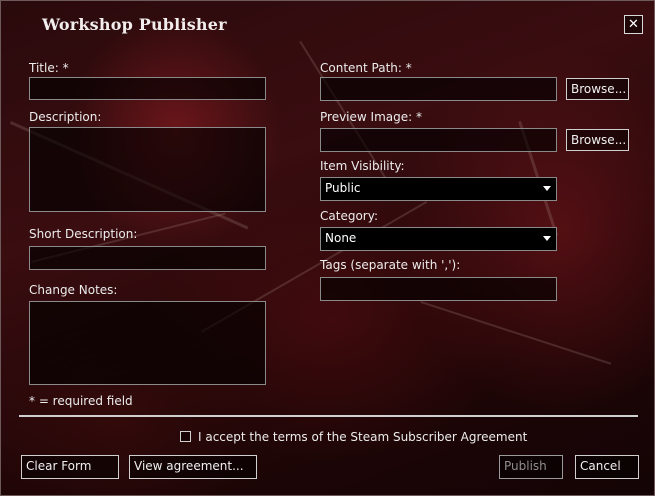  Describe the element at coordinates (81, 401) in the screenshot. I see `required-field-note: * = required field` at that location.